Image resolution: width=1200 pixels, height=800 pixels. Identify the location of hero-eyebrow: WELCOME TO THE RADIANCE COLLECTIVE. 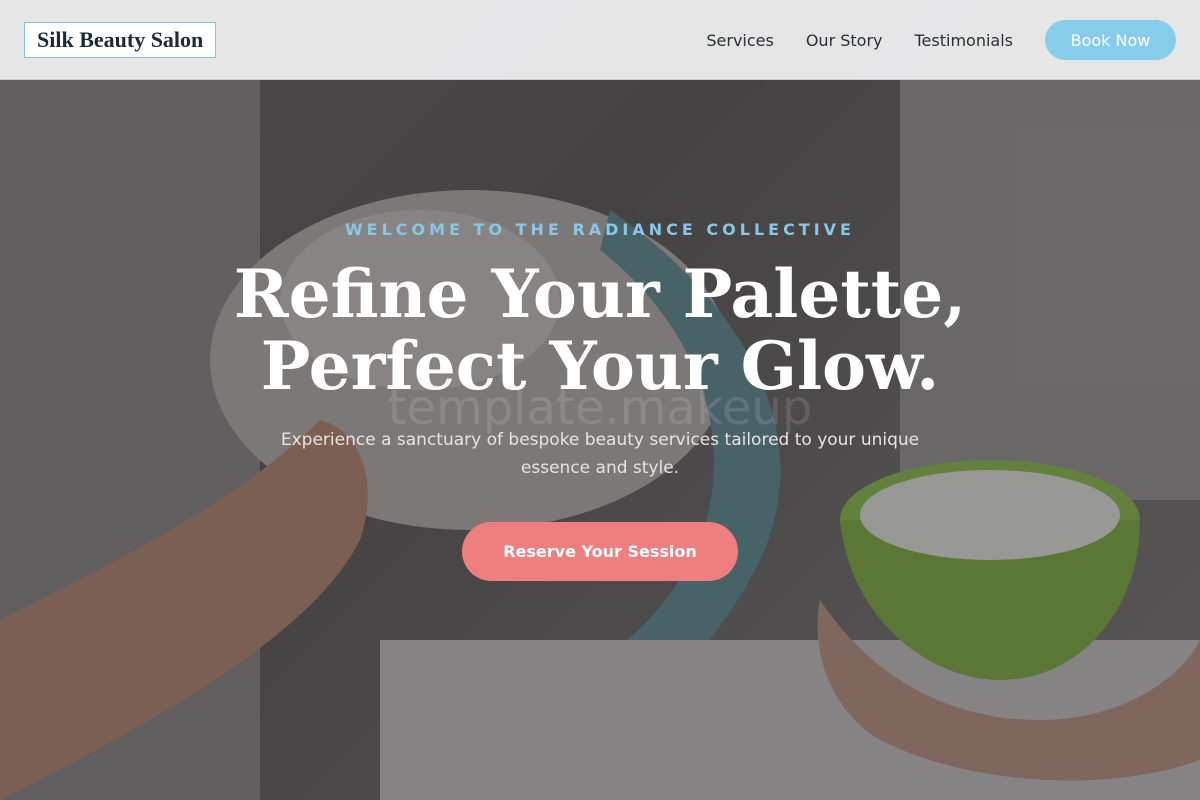
(600, 229).